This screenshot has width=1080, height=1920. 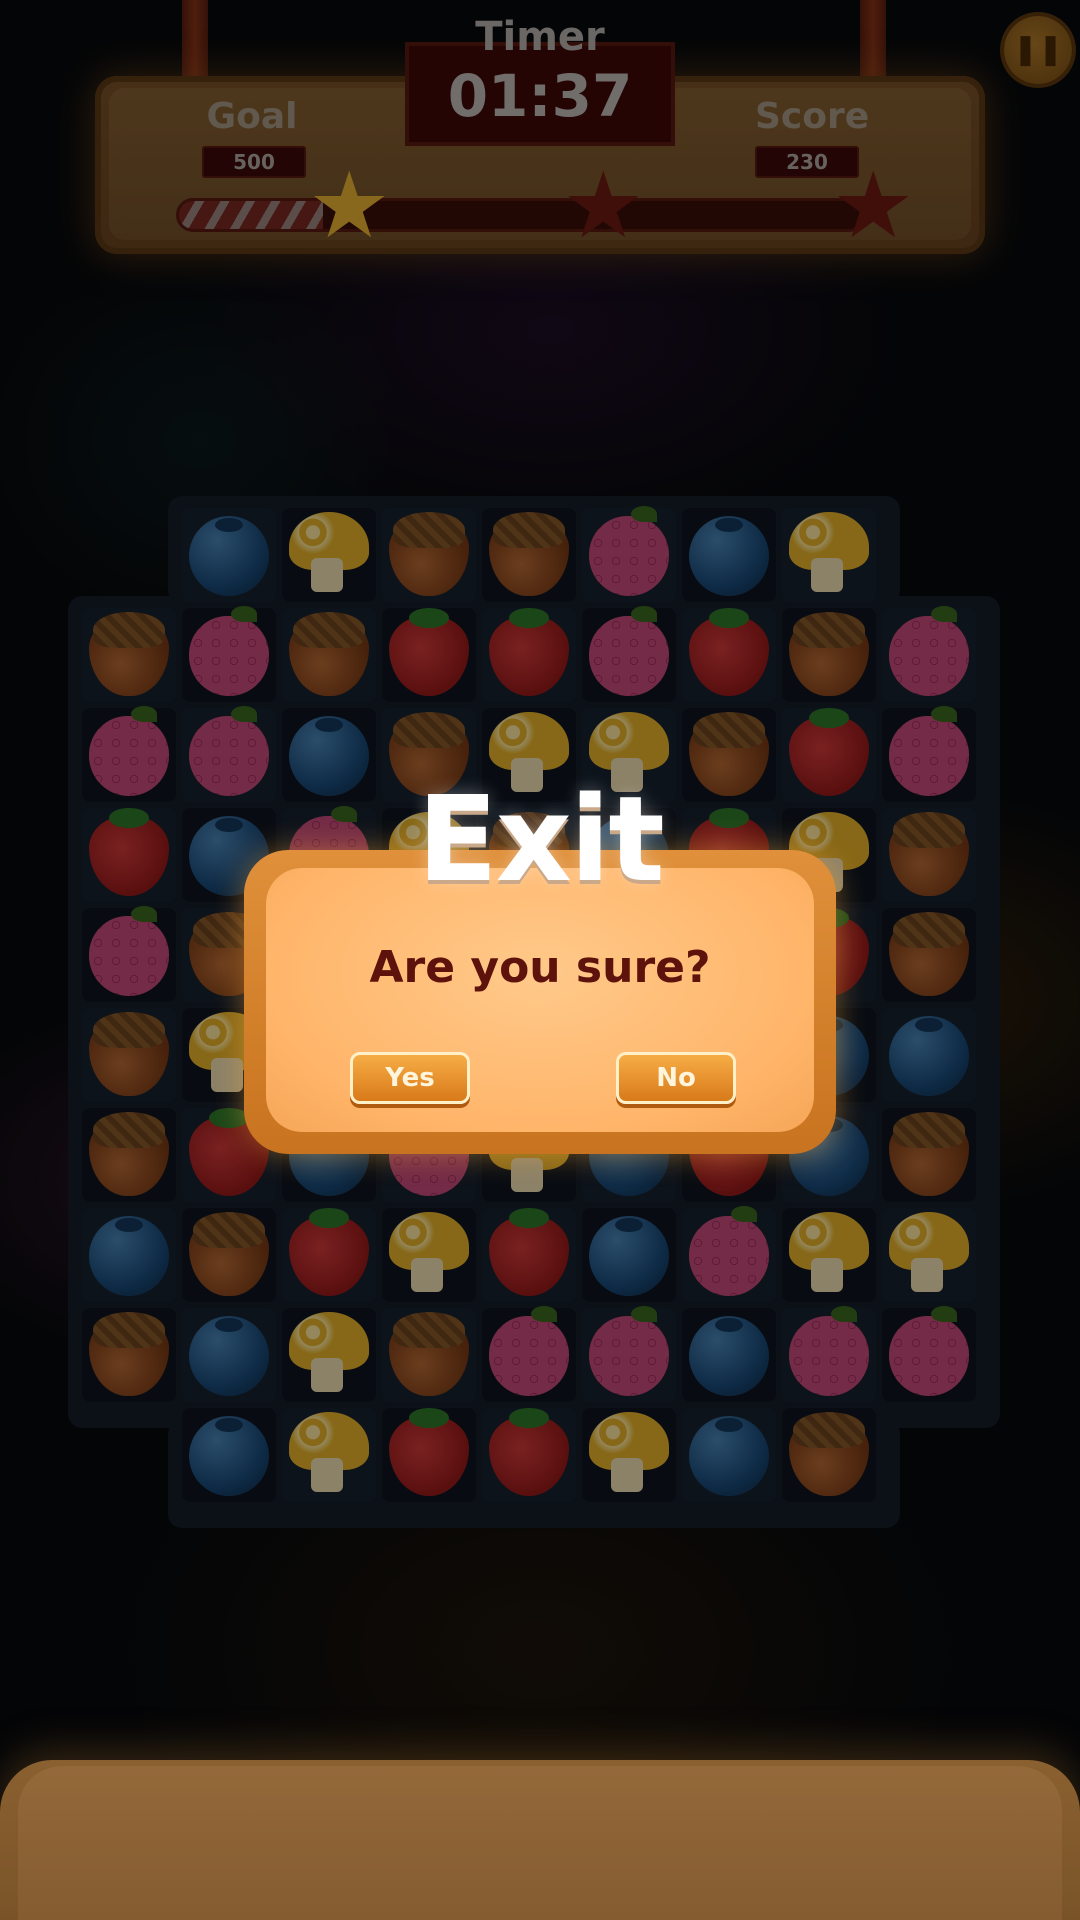 What do you see at coordinates (540, 967) in the screenshot?
I see `dialog-message: Are you sure?` at bounding box center [540, 967].